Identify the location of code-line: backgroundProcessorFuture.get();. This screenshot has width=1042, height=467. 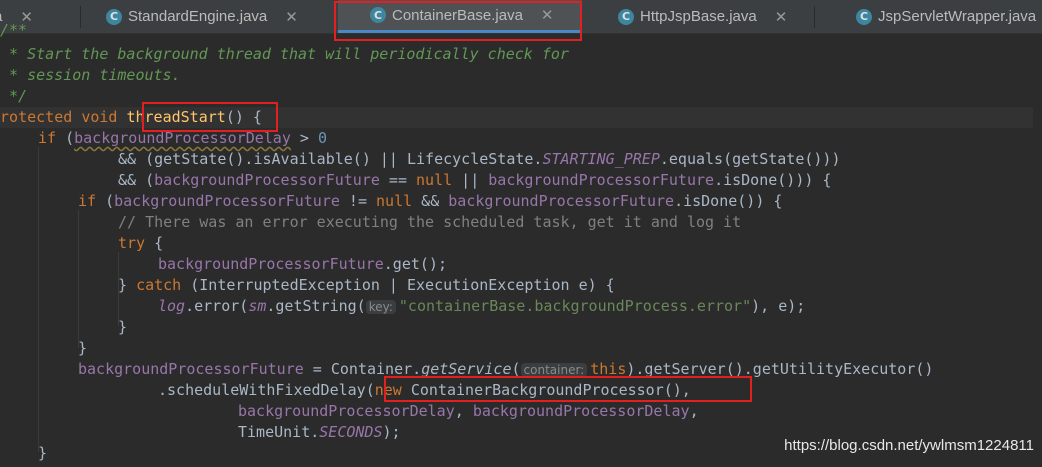
(302, 264).